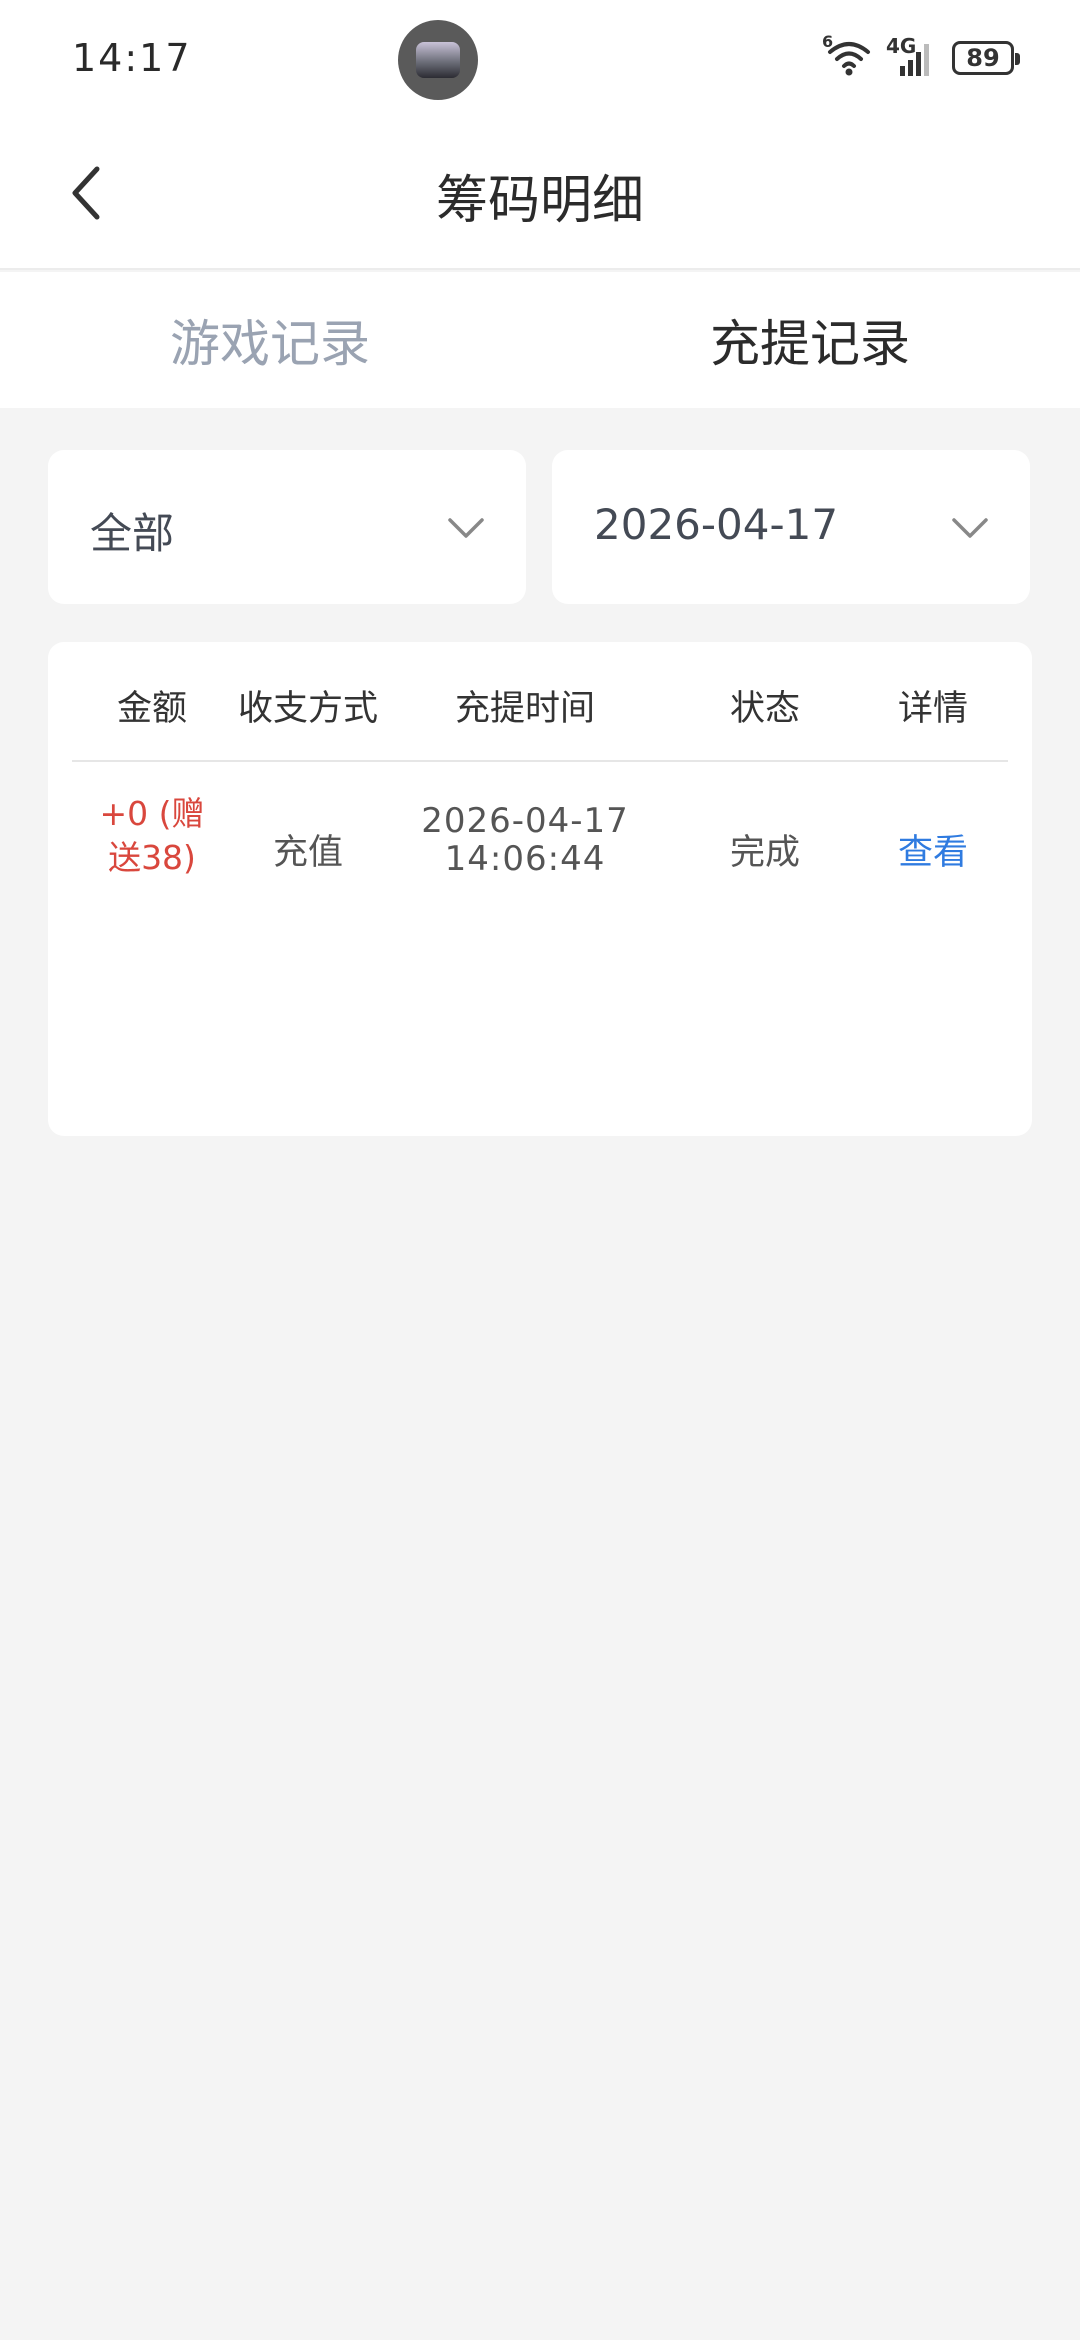 The width and height of the screenshot is (1080, 2340). Describe the element at coordinates (983, 58) in the screenshot. I see `battery-level: 89` at that location.